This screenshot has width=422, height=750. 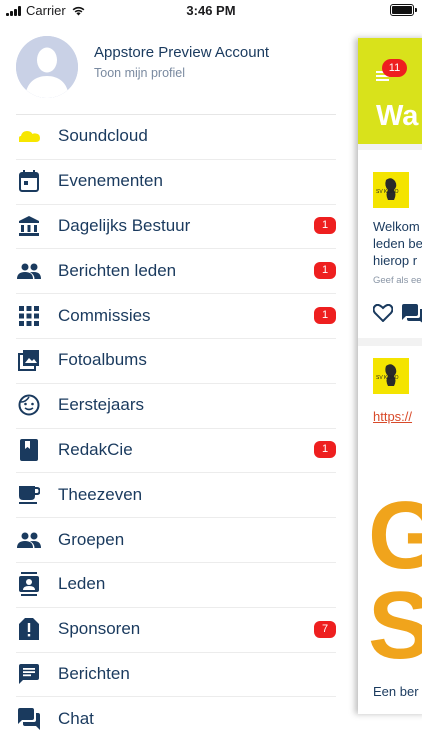 I want to click on menu-label: Fotoalbums, so click(x=102, y=360).